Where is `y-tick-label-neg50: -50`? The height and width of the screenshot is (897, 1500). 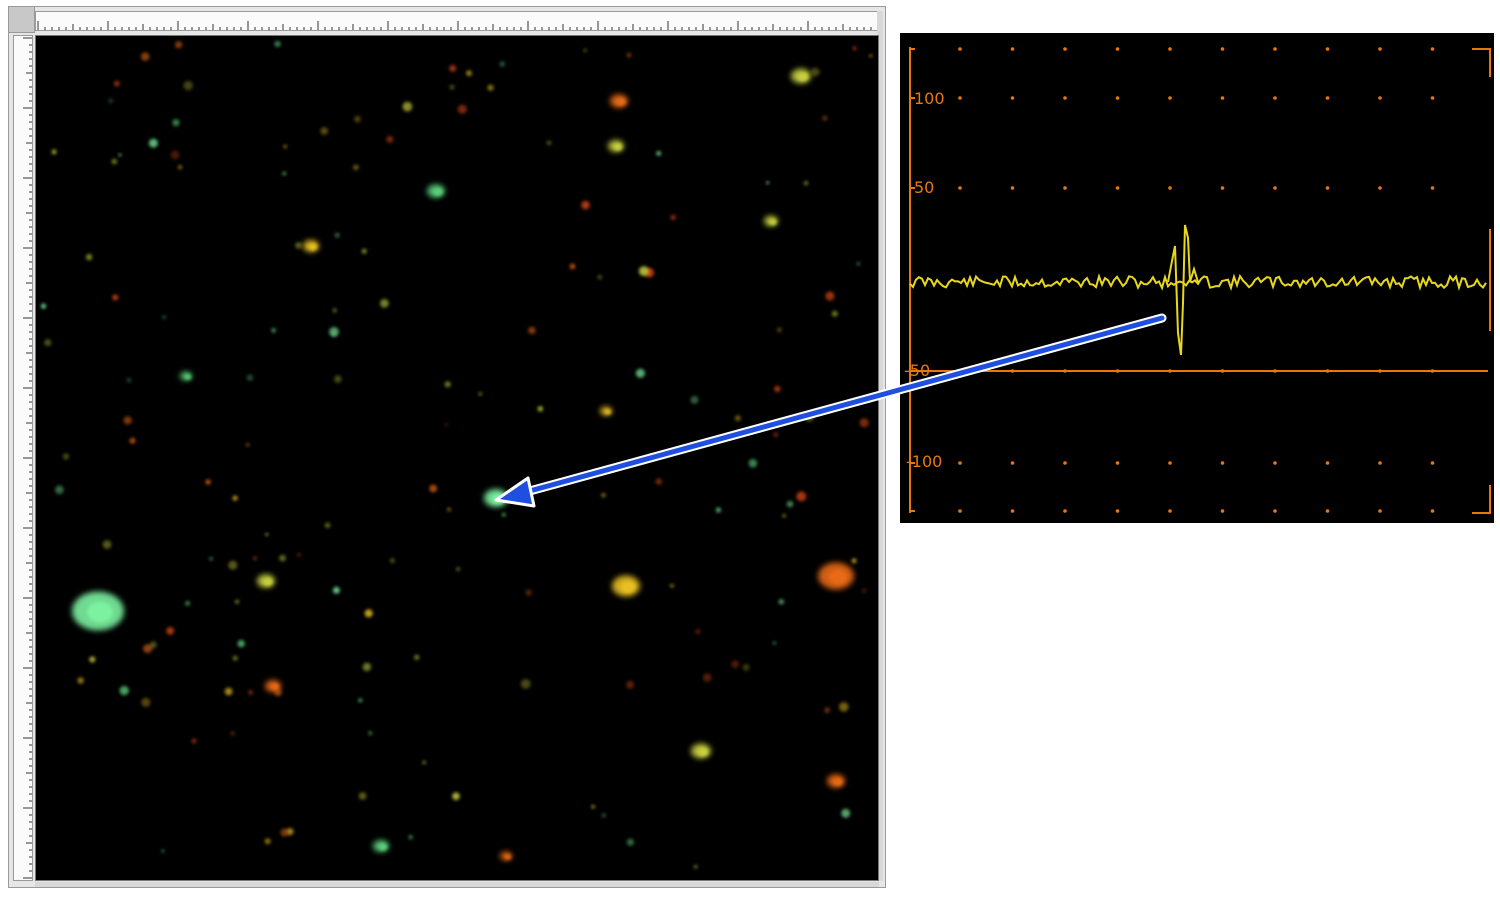
y-tick-label-neg50: -50 is located at coordinates (917, 370).